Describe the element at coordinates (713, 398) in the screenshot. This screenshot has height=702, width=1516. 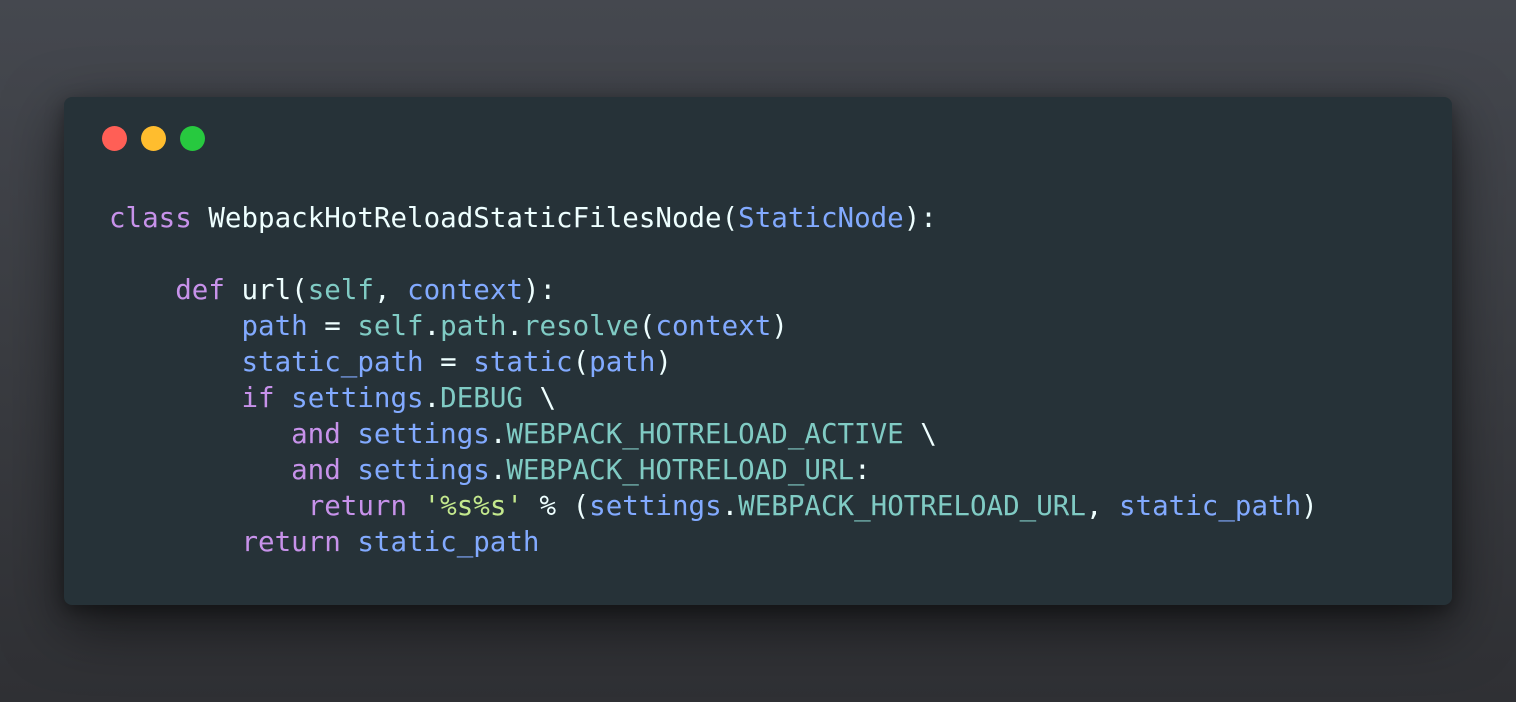
I see `code-line: if settings.DEBUG \` at that location.